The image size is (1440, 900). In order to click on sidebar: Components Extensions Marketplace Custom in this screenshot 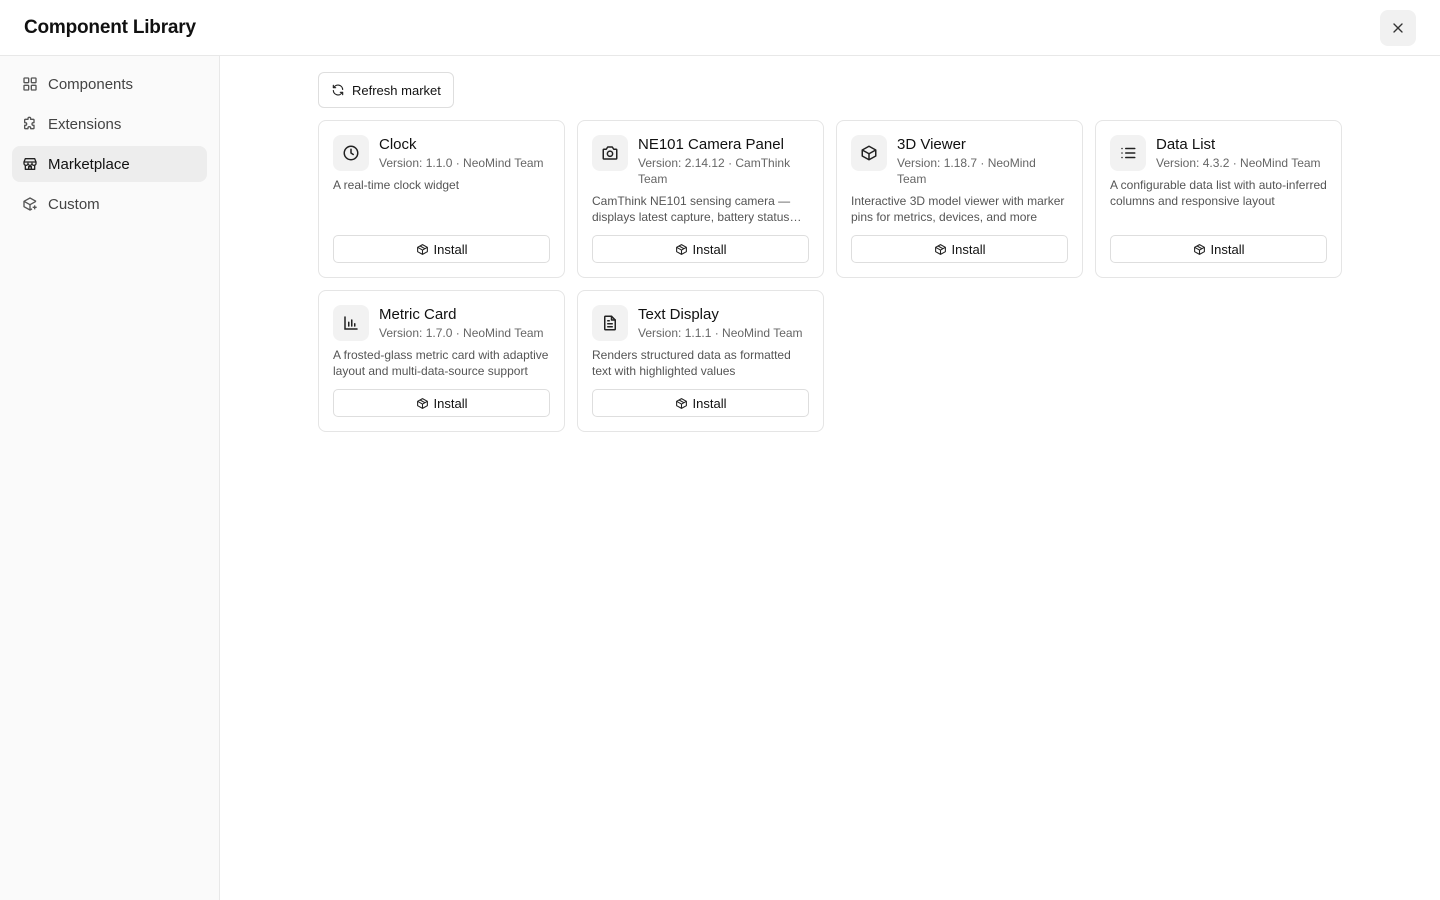, I will do `click(110, 478)`.